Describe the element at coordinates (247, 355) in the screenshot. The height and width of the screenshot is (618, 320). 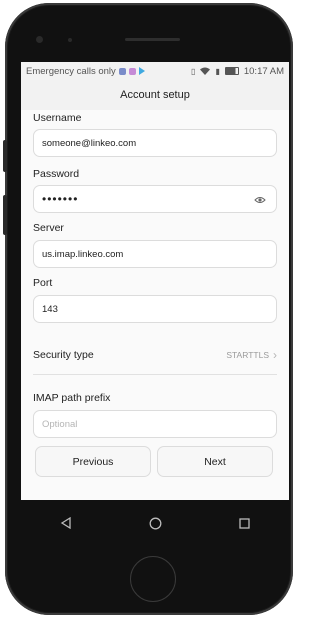
I see `security-type-value: STARTTLS` at that location.